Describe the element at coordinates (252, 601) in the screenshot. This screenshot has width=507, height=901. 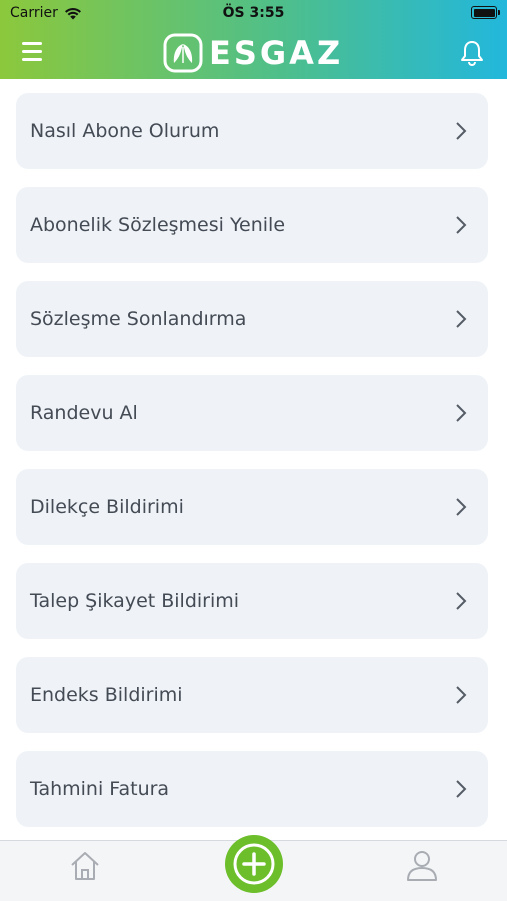
I see `menu-item-talep-sikayet-bildirimi: Talep Şikayet Bildirimi` at that location.